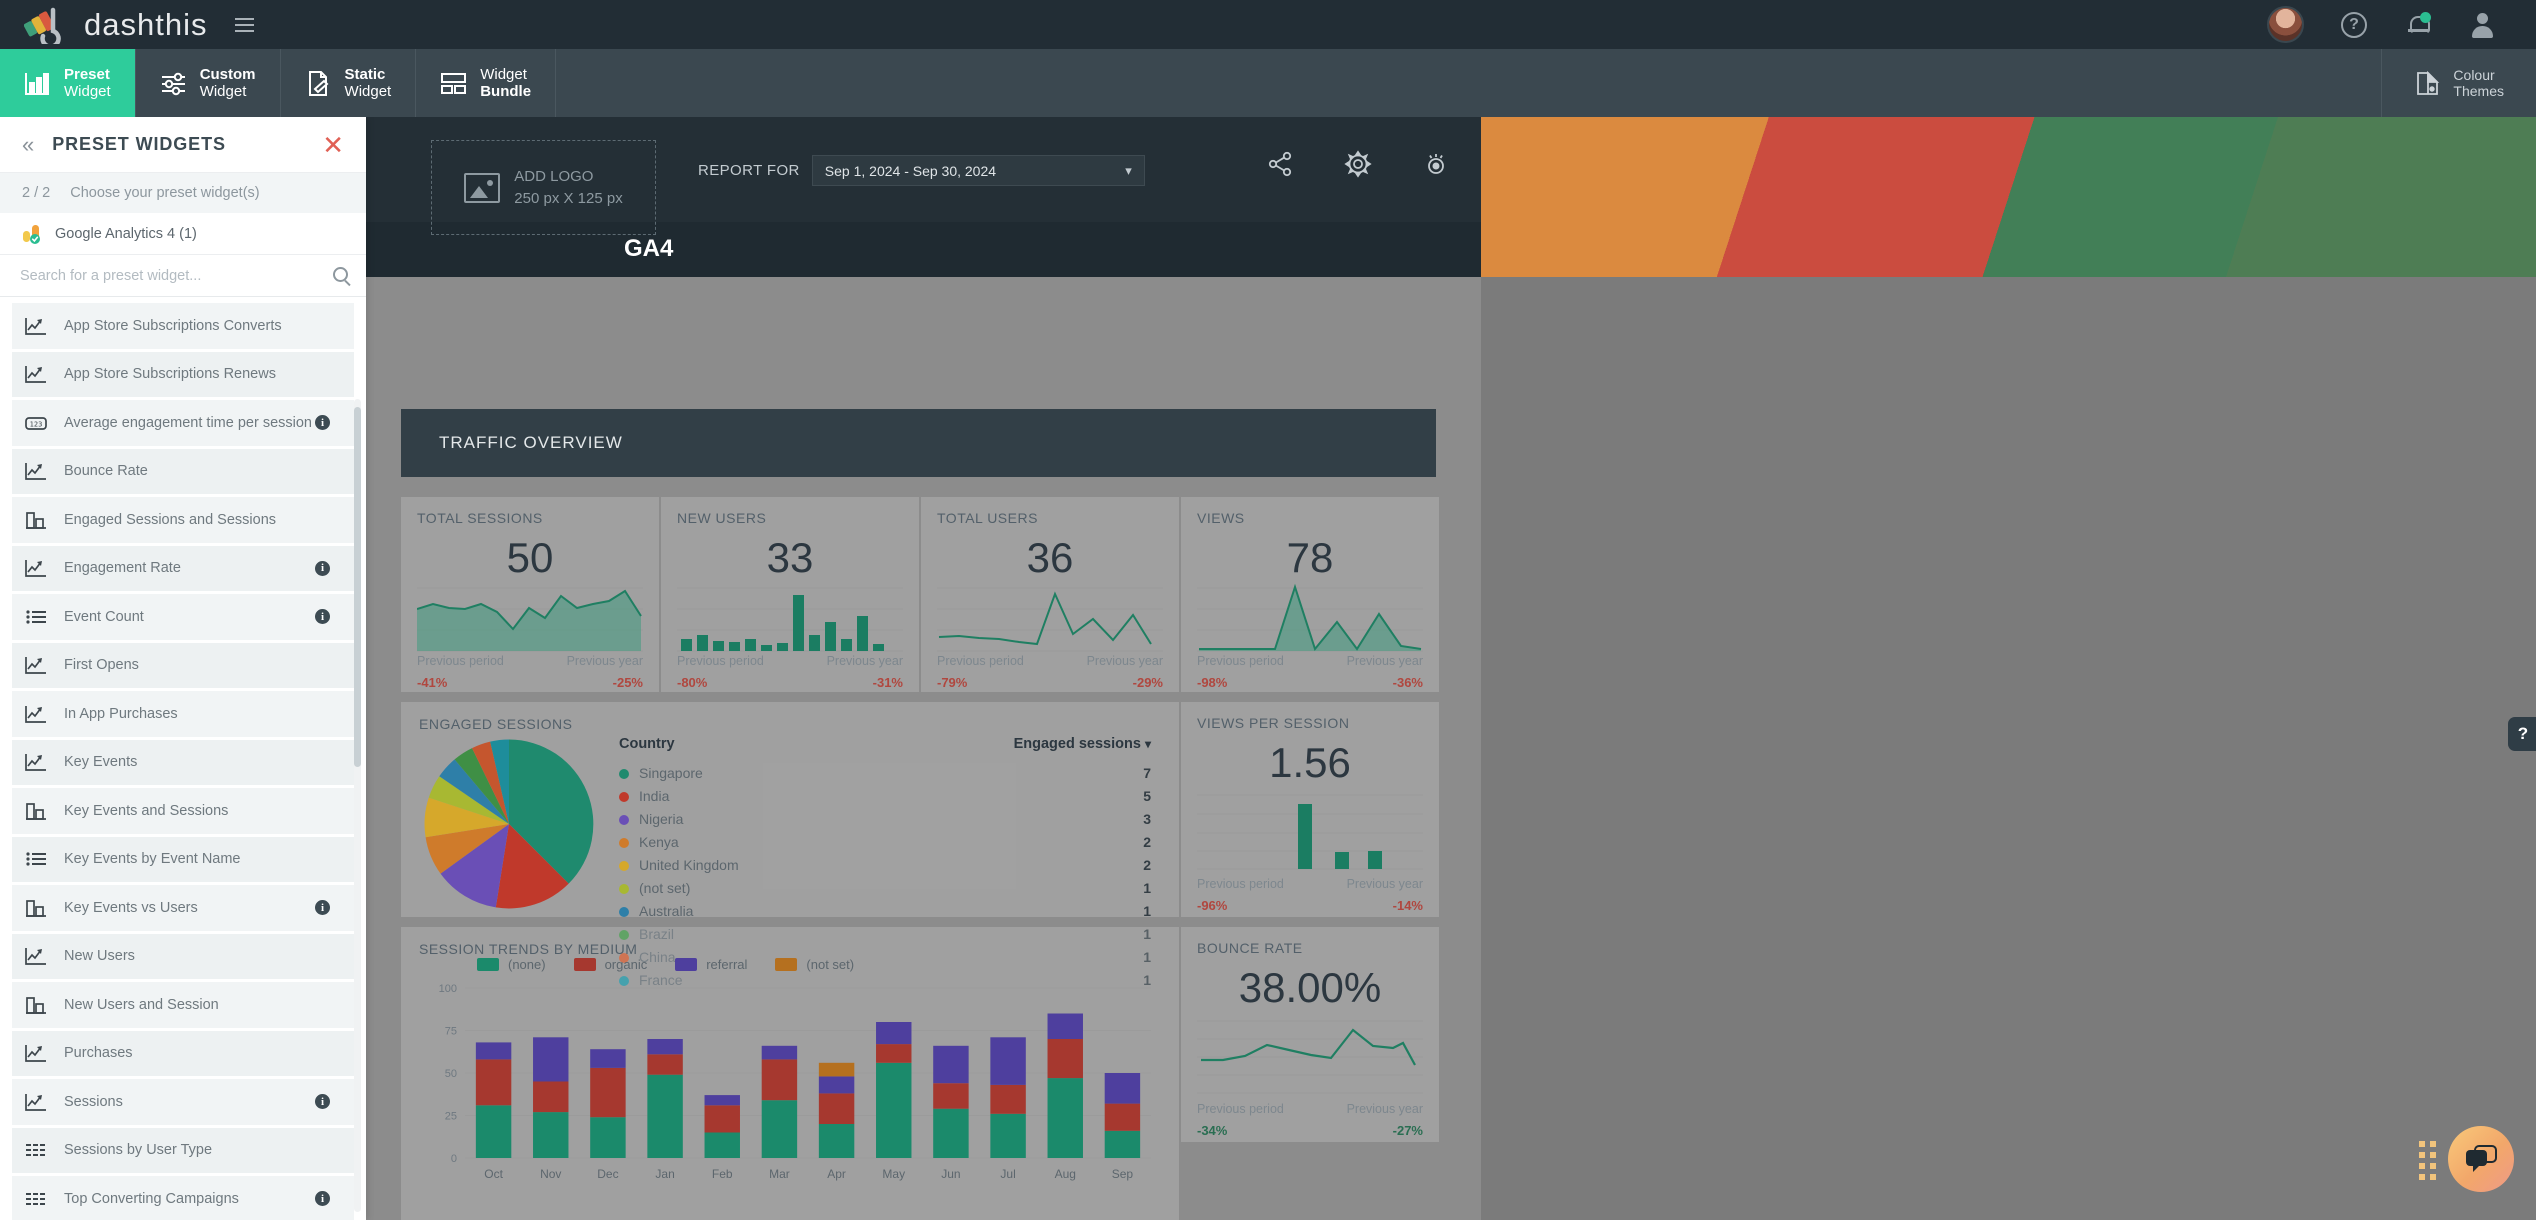  What do you see at coordinates (183, 811) in the screenshot?
I see `preset-widget-item: Key Events and Sessions` at bounding box center [183, 811].